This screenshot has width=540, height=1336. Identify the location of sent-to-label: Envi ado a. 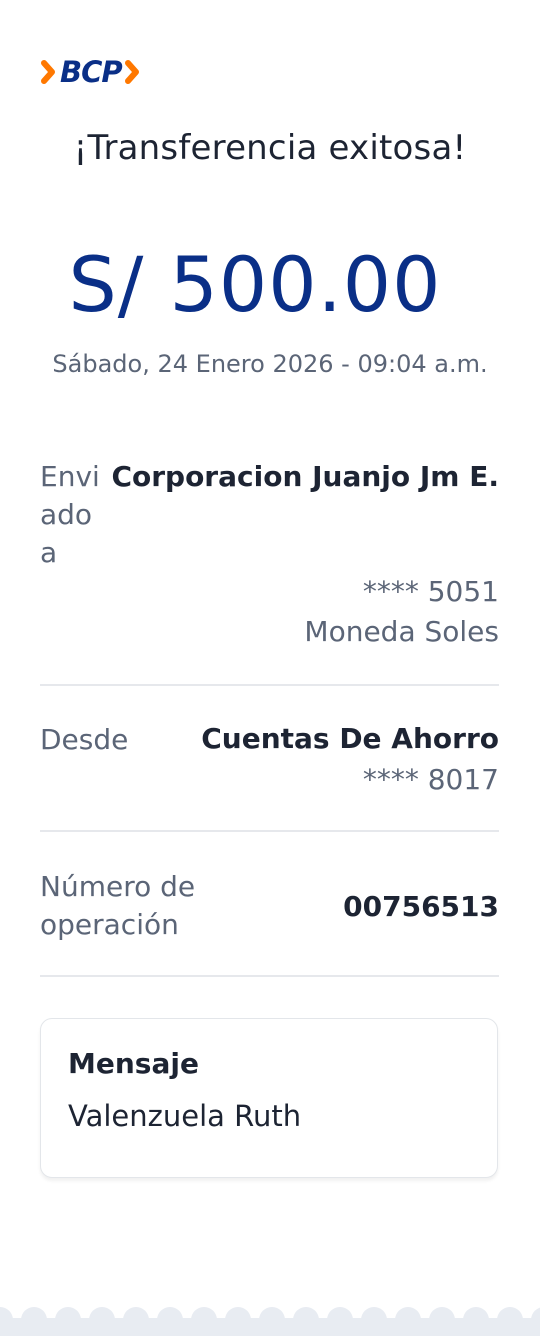
(70, 515).